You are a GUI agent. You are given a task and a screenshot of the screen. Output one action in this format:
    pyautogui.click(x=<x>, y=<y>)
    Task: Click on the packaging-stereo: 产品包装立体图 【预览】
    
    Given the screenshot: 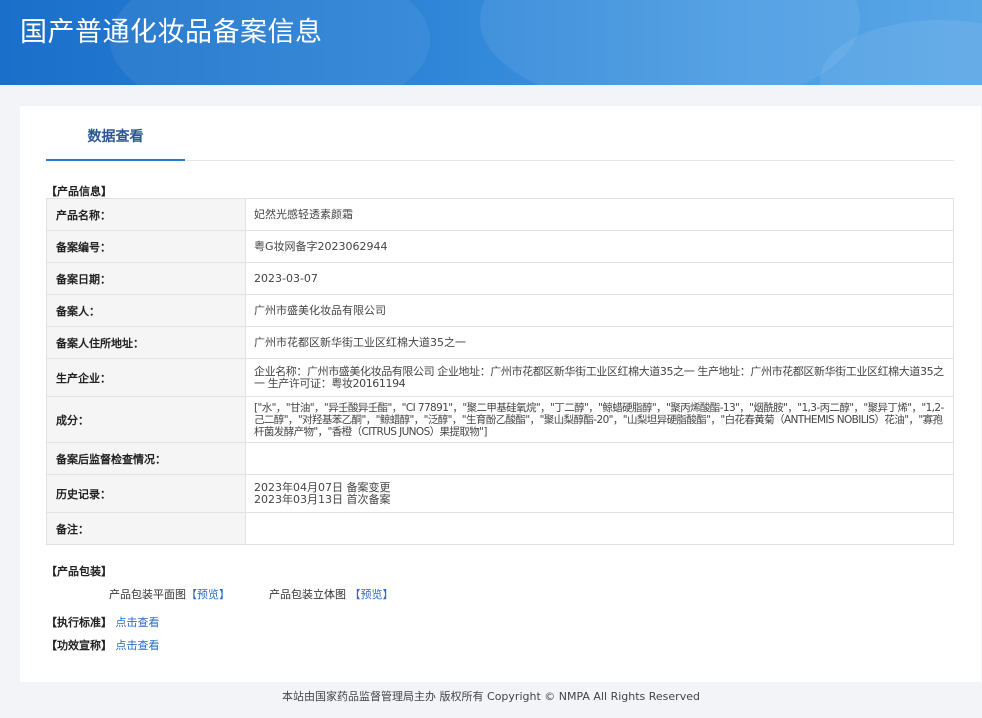 What is the action you would take?
    pyautogui.click(x=331, y=594)
    